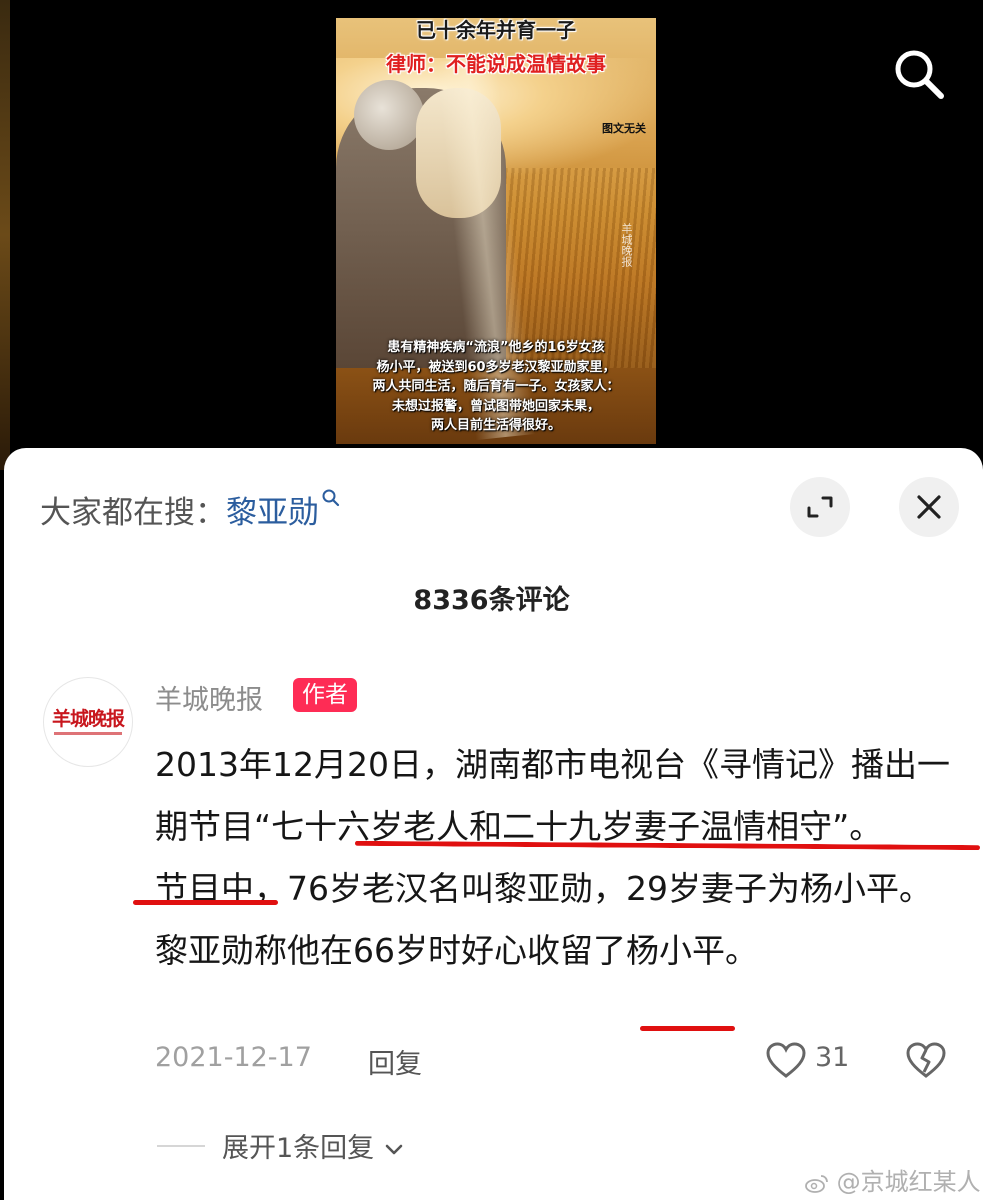 This screenshot has height=1200, width=983. What do you see at coordinates (496, 64) in the screenshot?
I see `video-title-line2: 律师：不能说成温情故事` at bounding box center [496, 64].